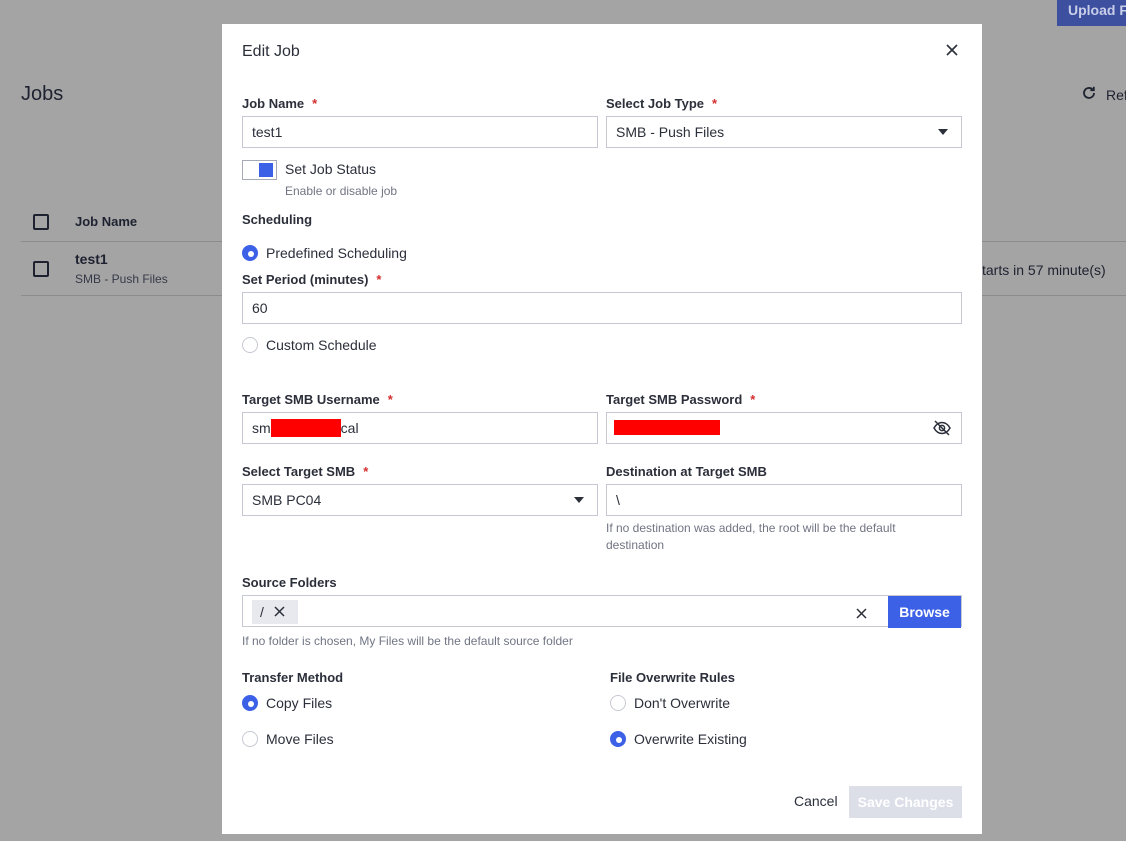  I want to click on row-job-name: test1, so click(91, 259).